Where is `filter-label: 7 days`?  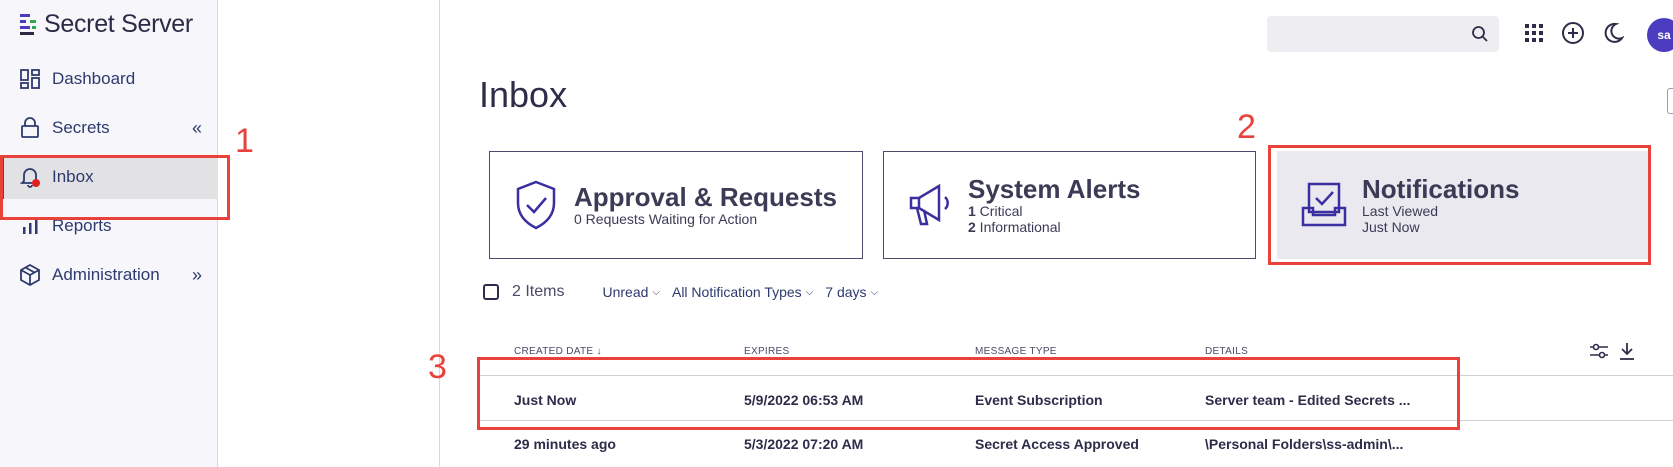
filter-label: 7 days is located at coordinates (846, 292).